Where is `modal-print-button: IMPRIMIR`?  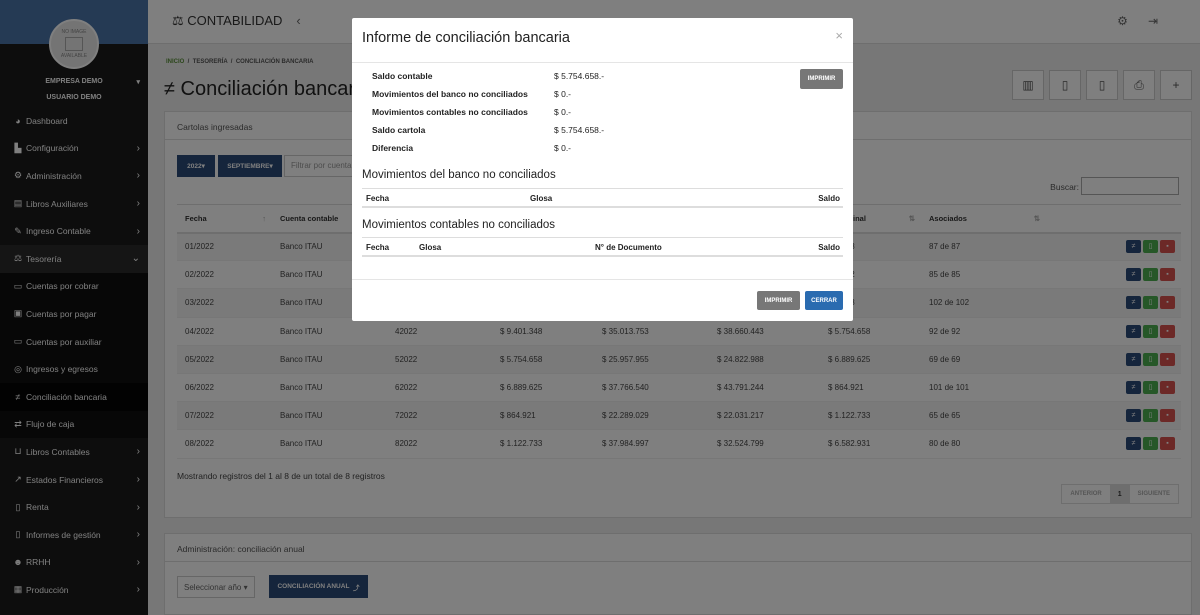 modal-print-button: IMPRIMIR is located at coordinates (778, 300).